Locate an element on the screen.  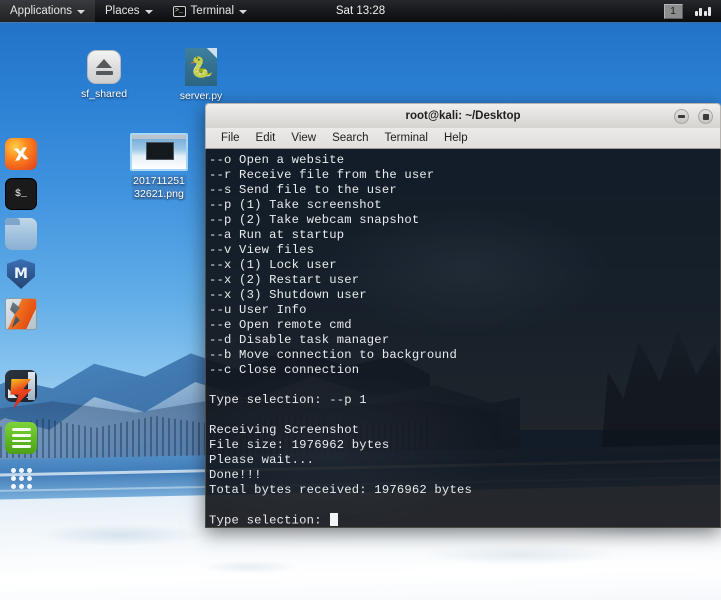
terminal-window-menu-label: Terminal is located at coordinates (212, 11).